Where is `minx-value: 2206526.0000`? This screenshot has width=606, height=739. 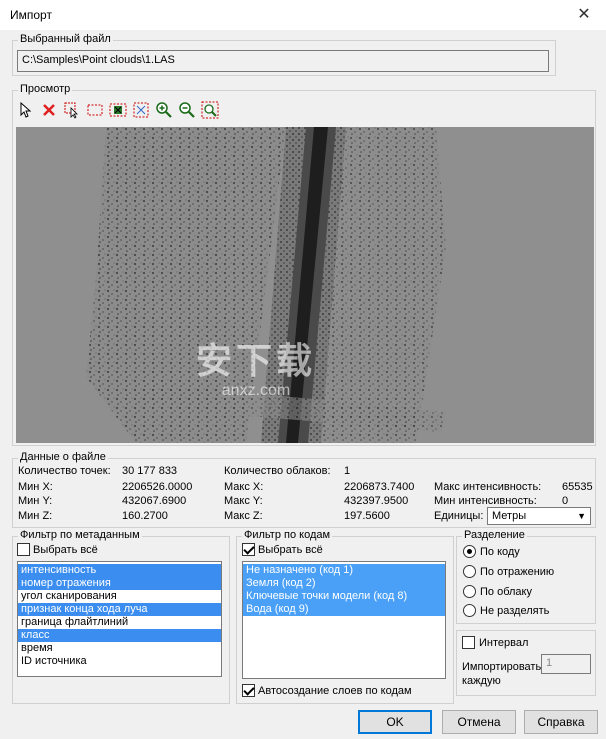
minx-value: 2206526.0000 is located at coordinates (157, 487).